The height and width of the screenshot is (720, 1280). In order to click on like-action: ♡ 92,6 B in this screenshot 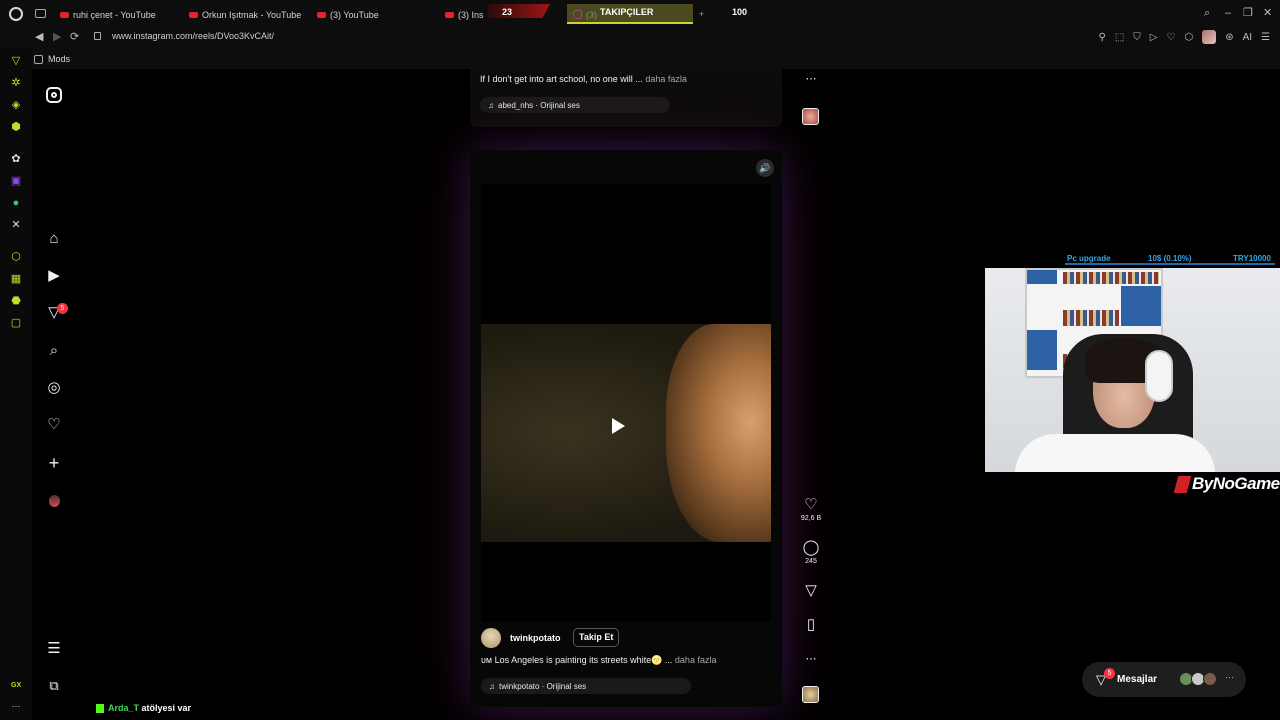, I will do `click(811, 510)`.